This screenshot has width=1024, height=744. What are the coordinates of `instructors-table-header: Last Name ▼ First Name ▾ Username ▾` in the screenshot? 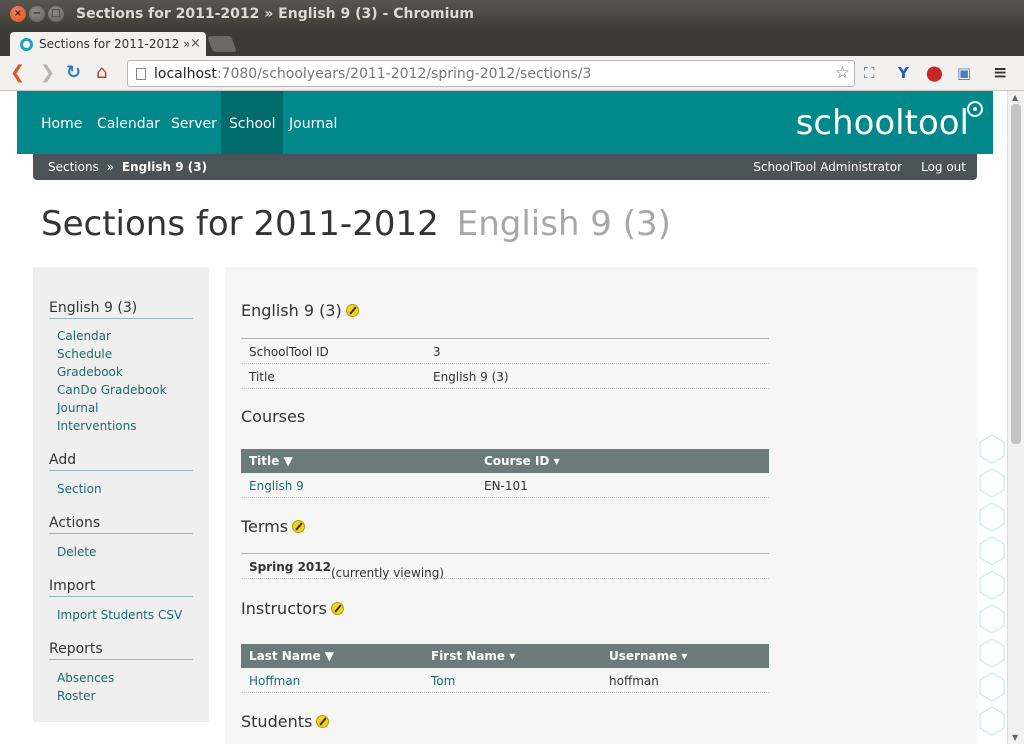 It's located at (505, 656).